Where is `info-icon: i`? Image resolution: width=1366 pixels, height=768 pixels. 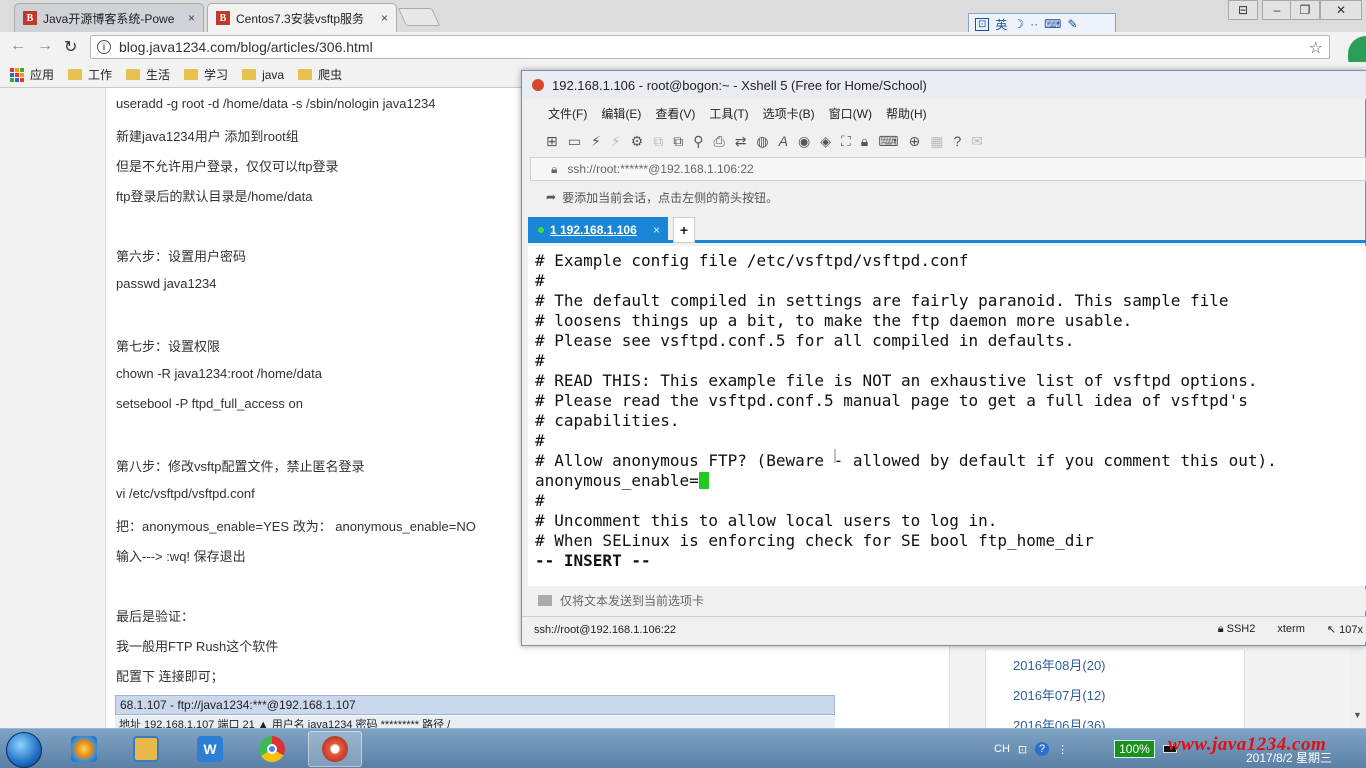
info-icon: i is located at coordinates (104, 47).